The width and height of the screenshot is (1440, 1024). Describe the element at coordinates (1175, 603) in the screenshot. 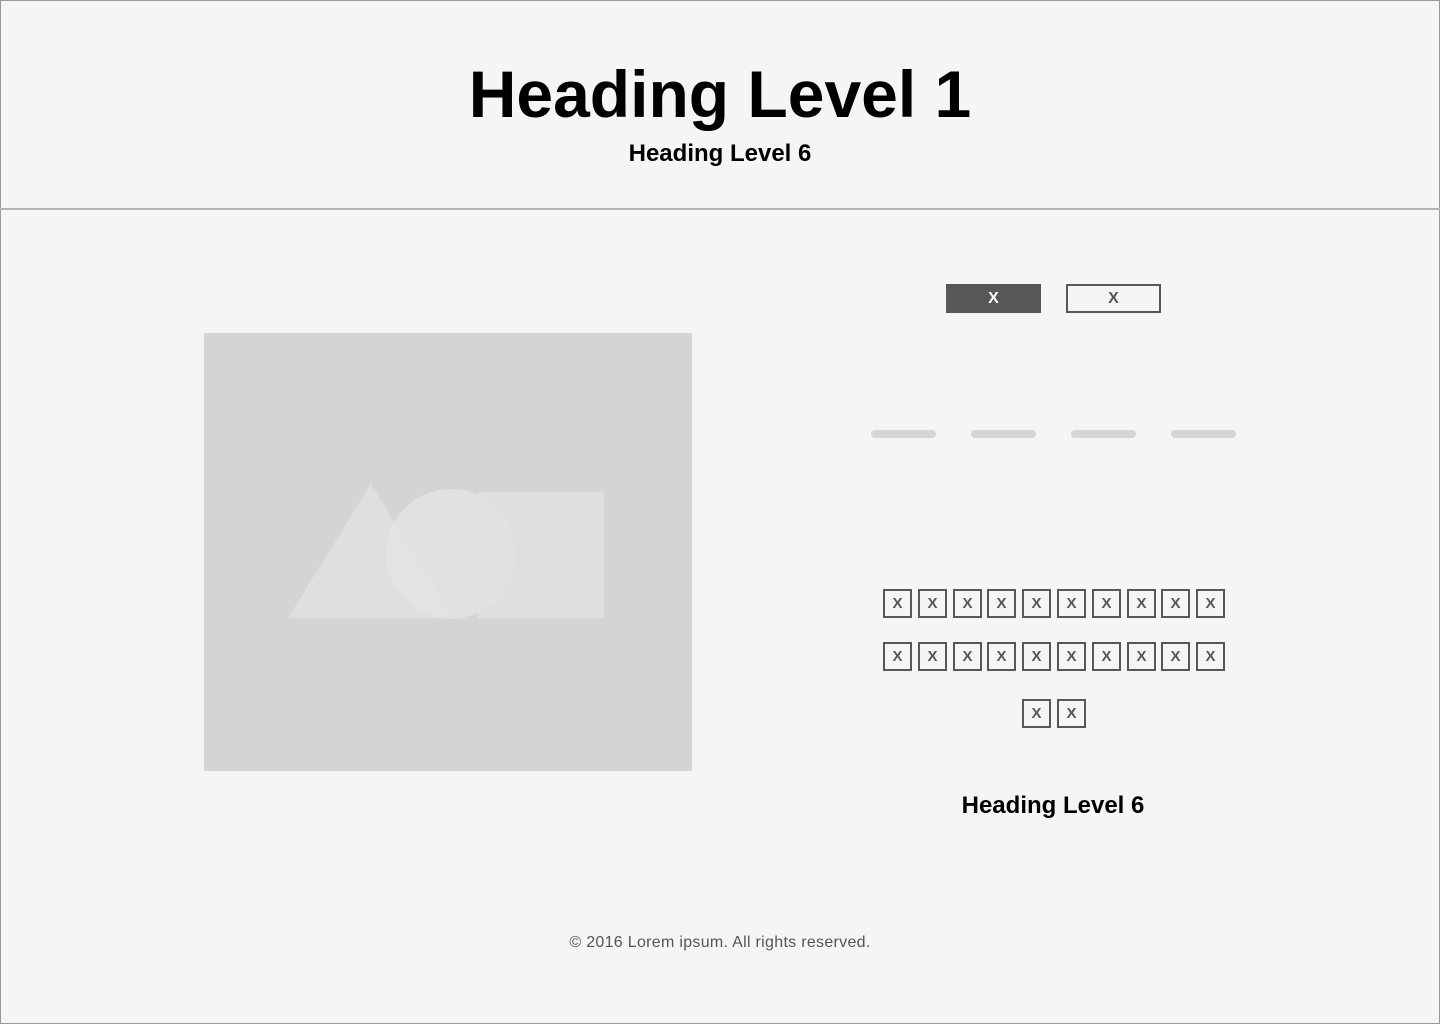

I see `chip-row1-9: X` at that location.